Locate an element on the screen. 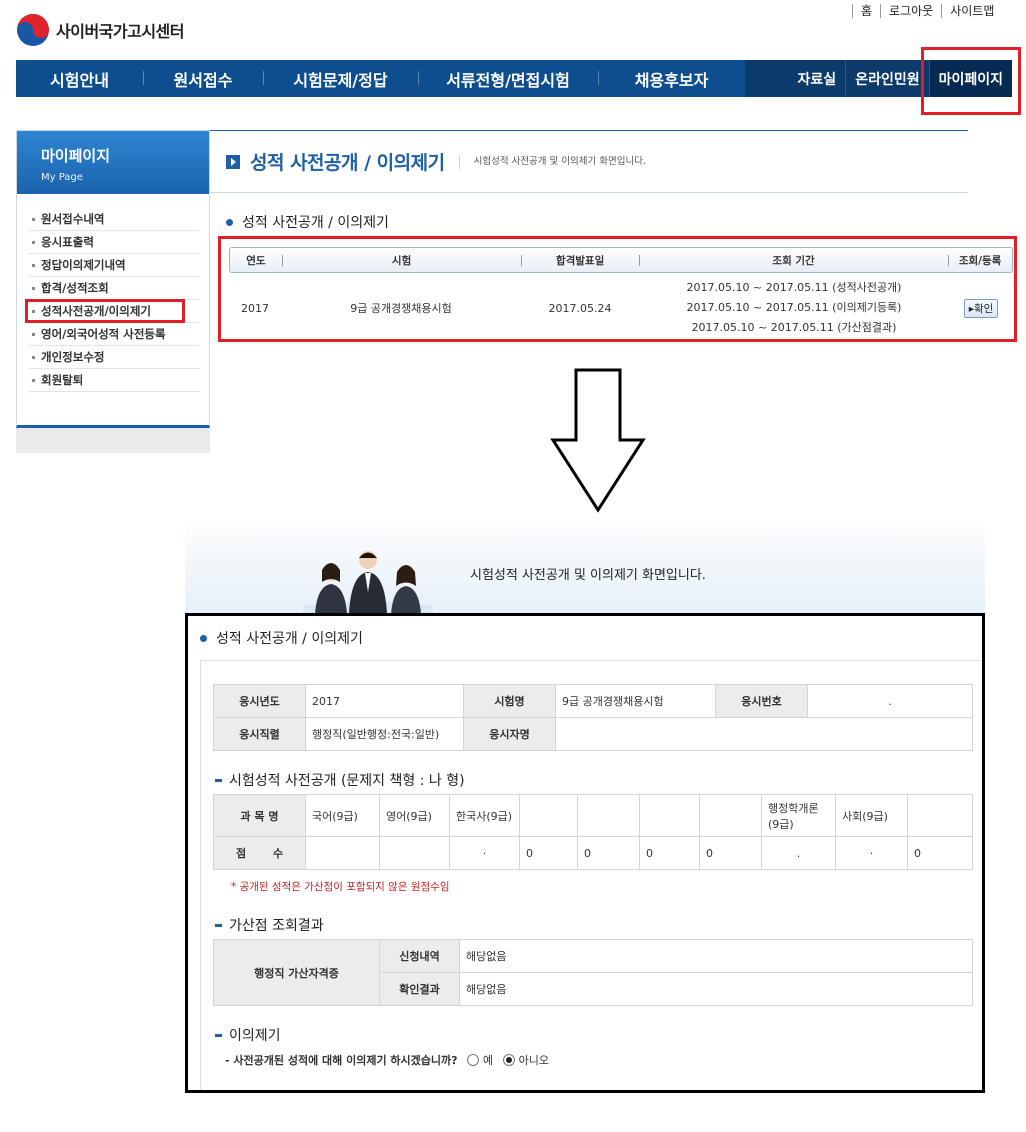 Image resolution: width=1026 pixels, height=1132 pixels. objection-section-title: 이의제기 is located at coordinates (248, 1035).